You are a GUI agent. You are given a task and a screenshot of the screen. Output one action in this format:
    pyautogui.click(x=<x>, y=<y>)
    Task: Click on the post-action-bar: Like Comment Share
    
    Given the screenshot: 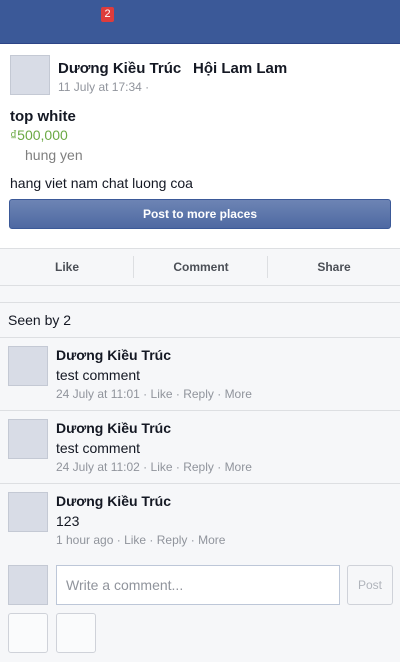 What is the action you would take?
    pyautogui.click(x=200, y=267)
    